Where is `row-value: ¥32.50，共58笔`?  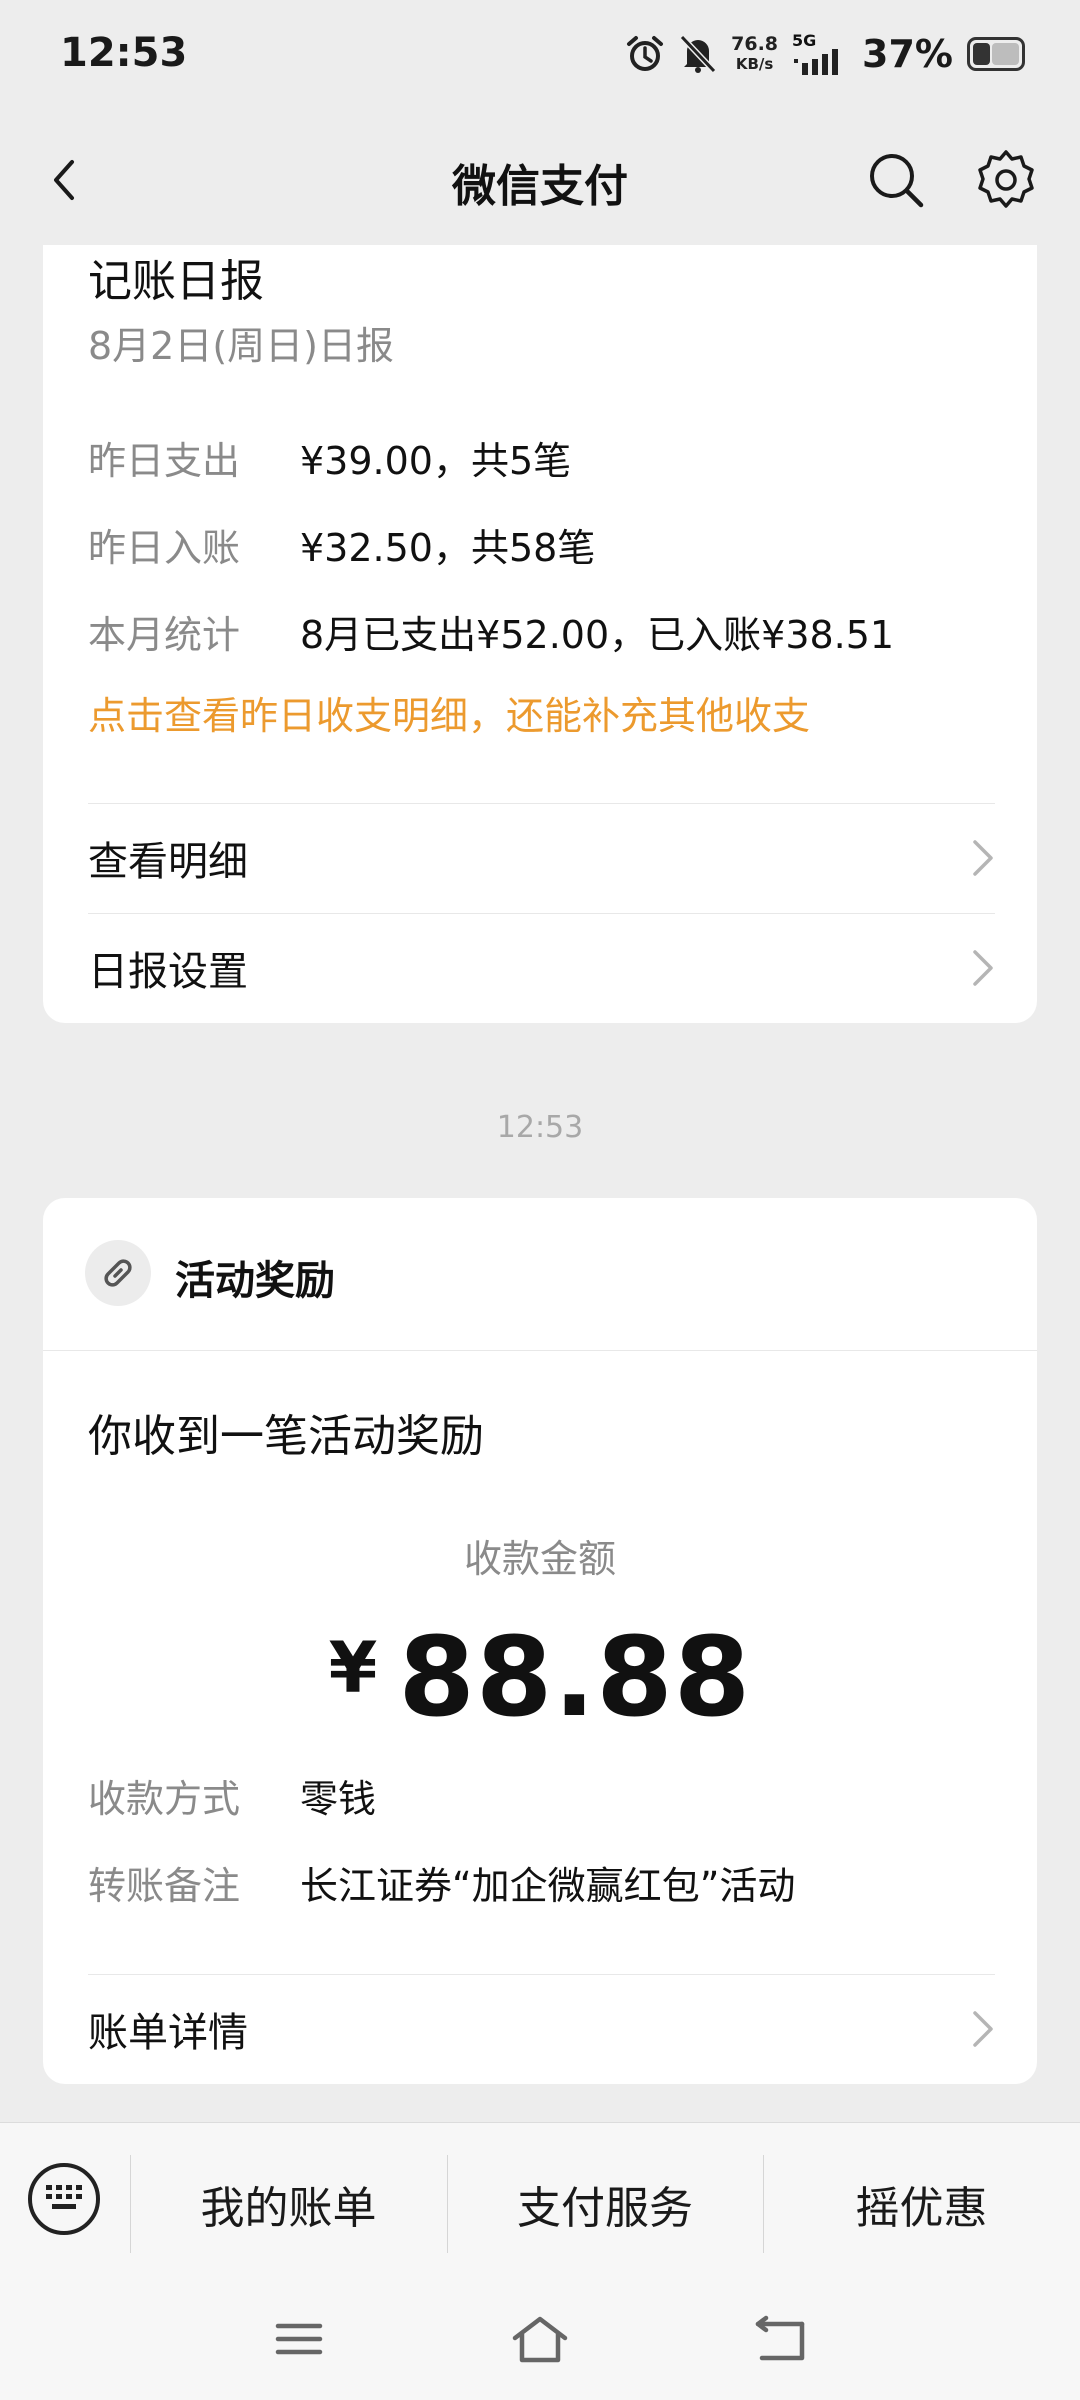
row-value: ¥32.50，共58笔 is located at coordinates (448, 548).